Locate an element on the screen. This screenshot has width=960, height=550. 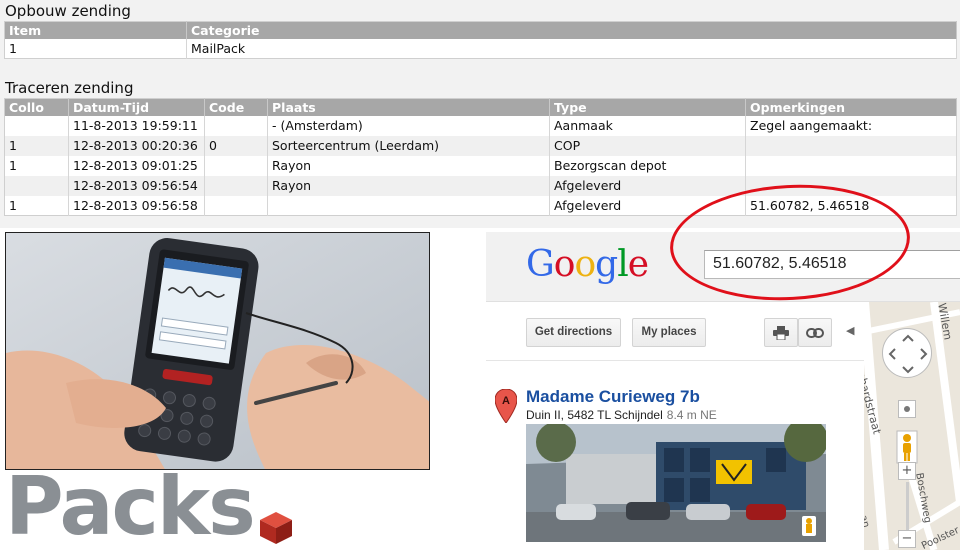
opbouw-header-row: Item Categorie is located at coordinates (480, 30).